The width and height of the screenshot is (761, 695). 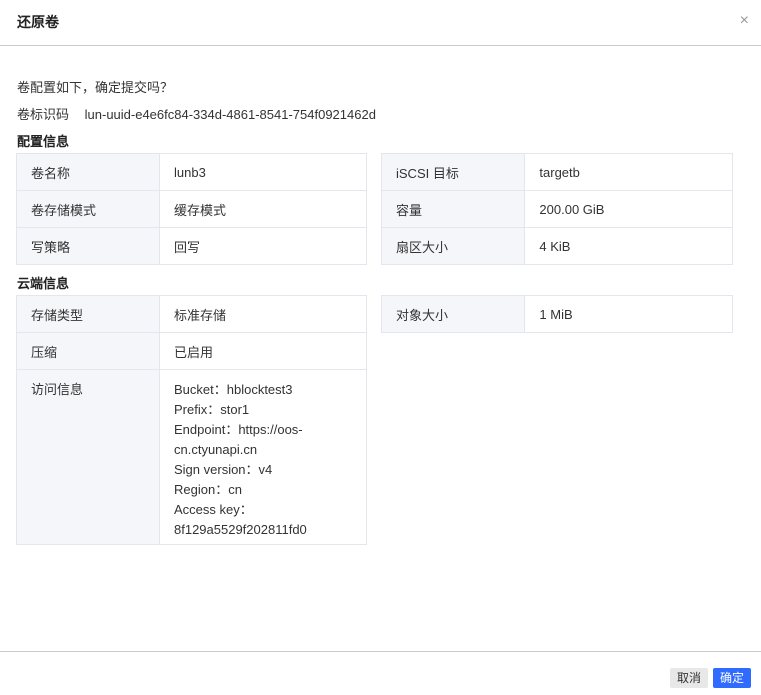 I want to click on row-value: 缓存模式, so click(x=263, y=209).